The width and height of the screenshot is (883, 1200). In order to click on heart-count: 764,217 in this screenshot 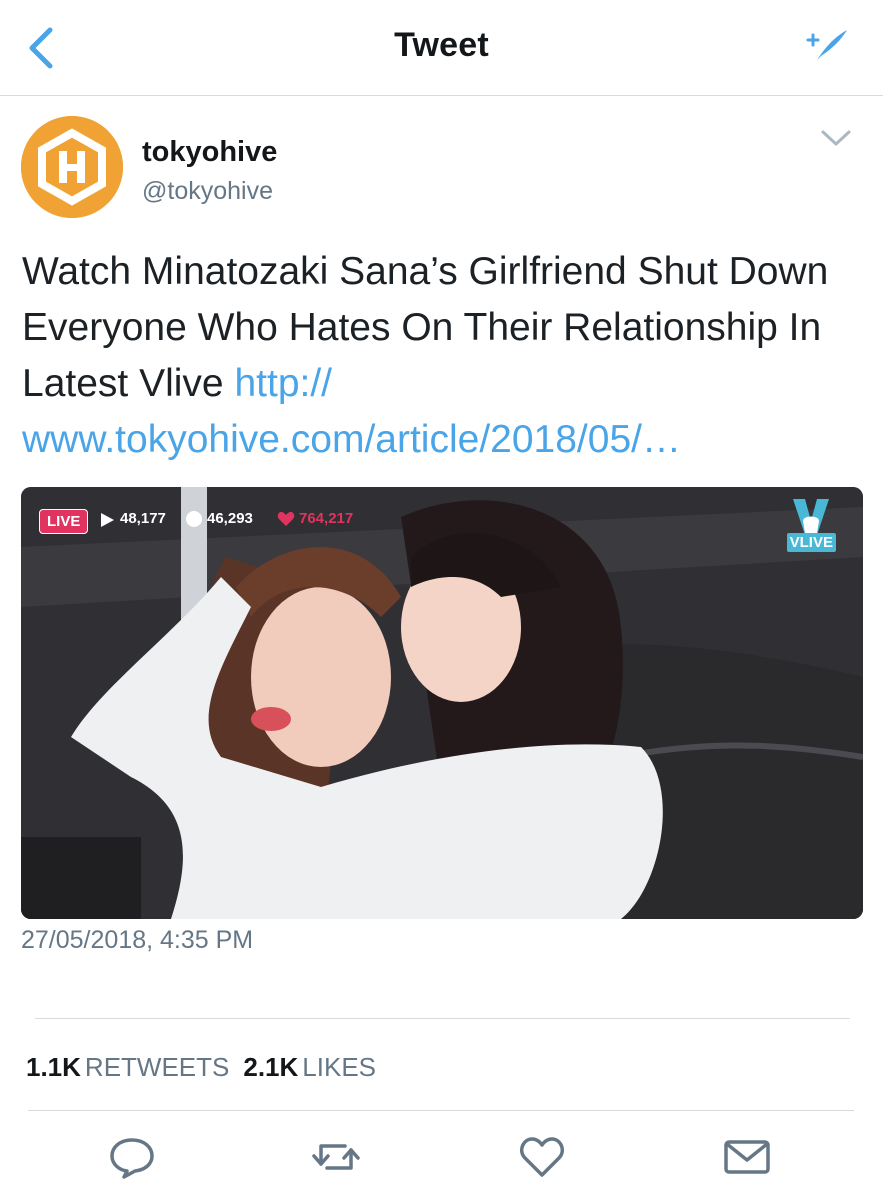, I will do `click(326, 518)`.